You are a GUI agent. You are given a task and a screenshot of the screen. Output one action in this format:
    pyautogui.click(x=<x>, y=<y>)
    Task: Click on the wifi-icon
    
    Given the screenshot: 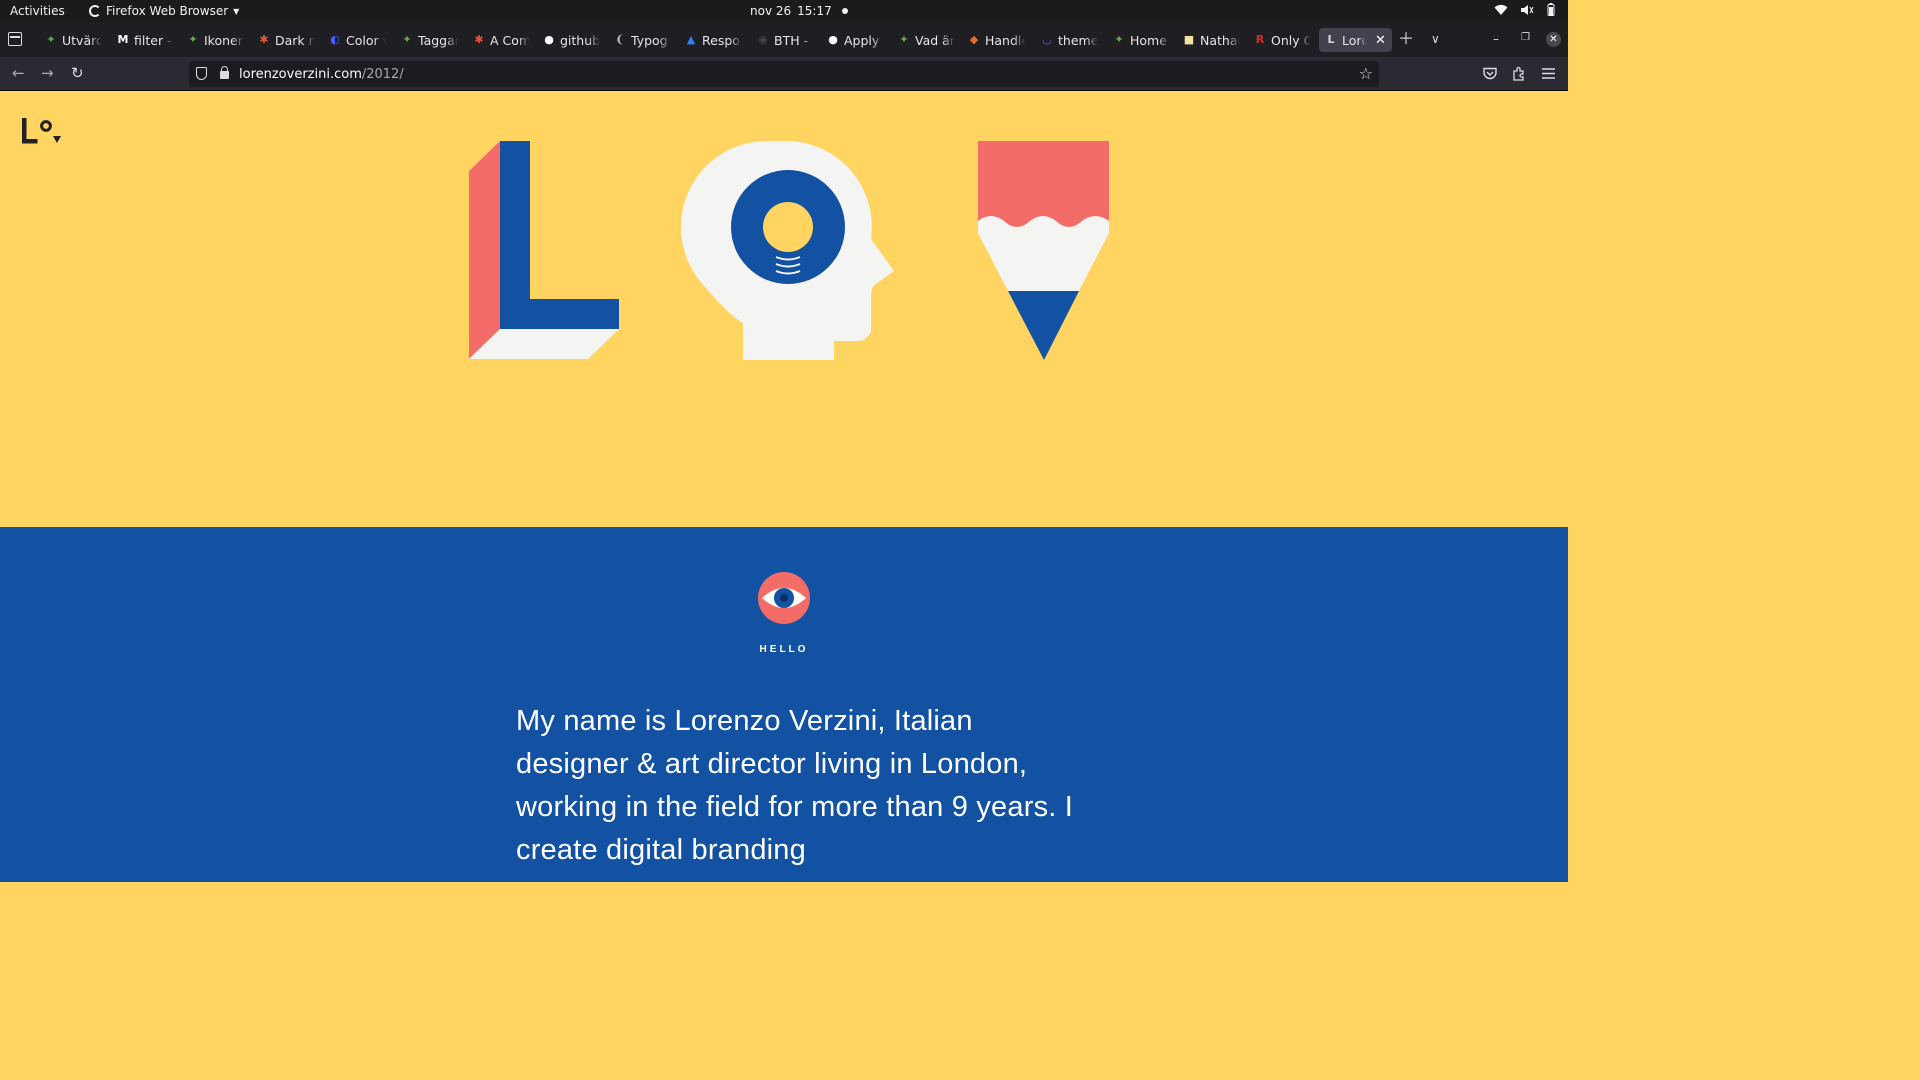 What is the action you would take?
    pyautogui.click(x=1501, y=9)
    